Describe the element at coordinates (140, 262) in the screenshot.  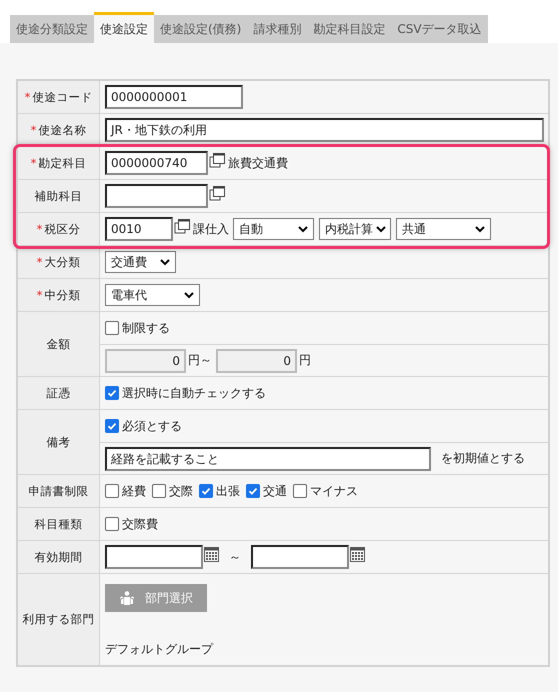
I see `dropdown: 交通費` at that location.